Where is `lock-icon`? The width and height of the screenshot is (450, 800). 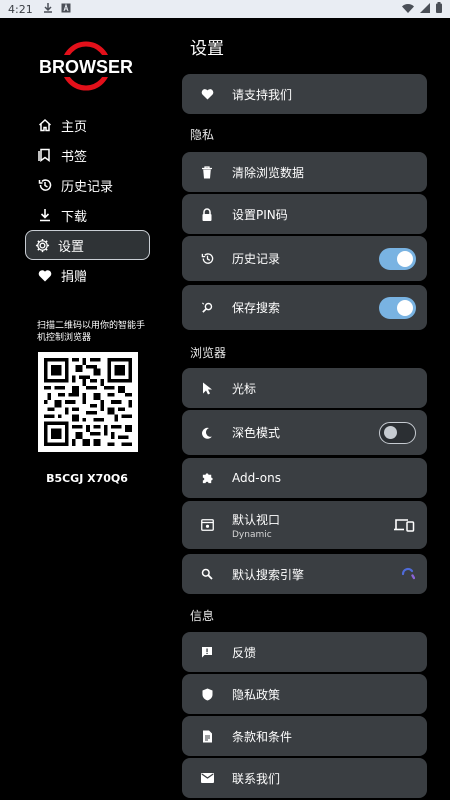
lock-icon is located at coordinates (207, 214).